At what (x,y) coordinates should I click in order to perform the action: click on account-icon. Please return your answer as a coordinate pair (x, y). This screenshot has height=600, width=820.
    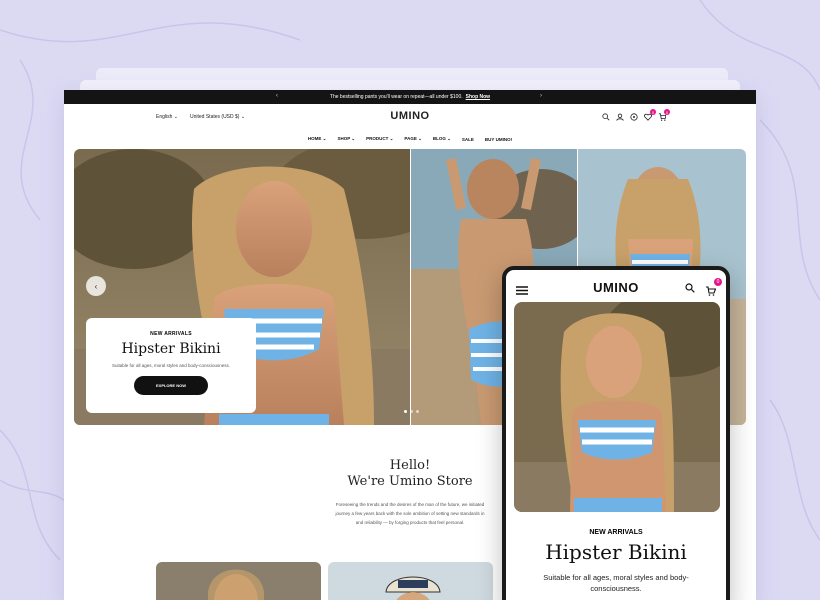
    Looking at the image, I should click on (620, 117).